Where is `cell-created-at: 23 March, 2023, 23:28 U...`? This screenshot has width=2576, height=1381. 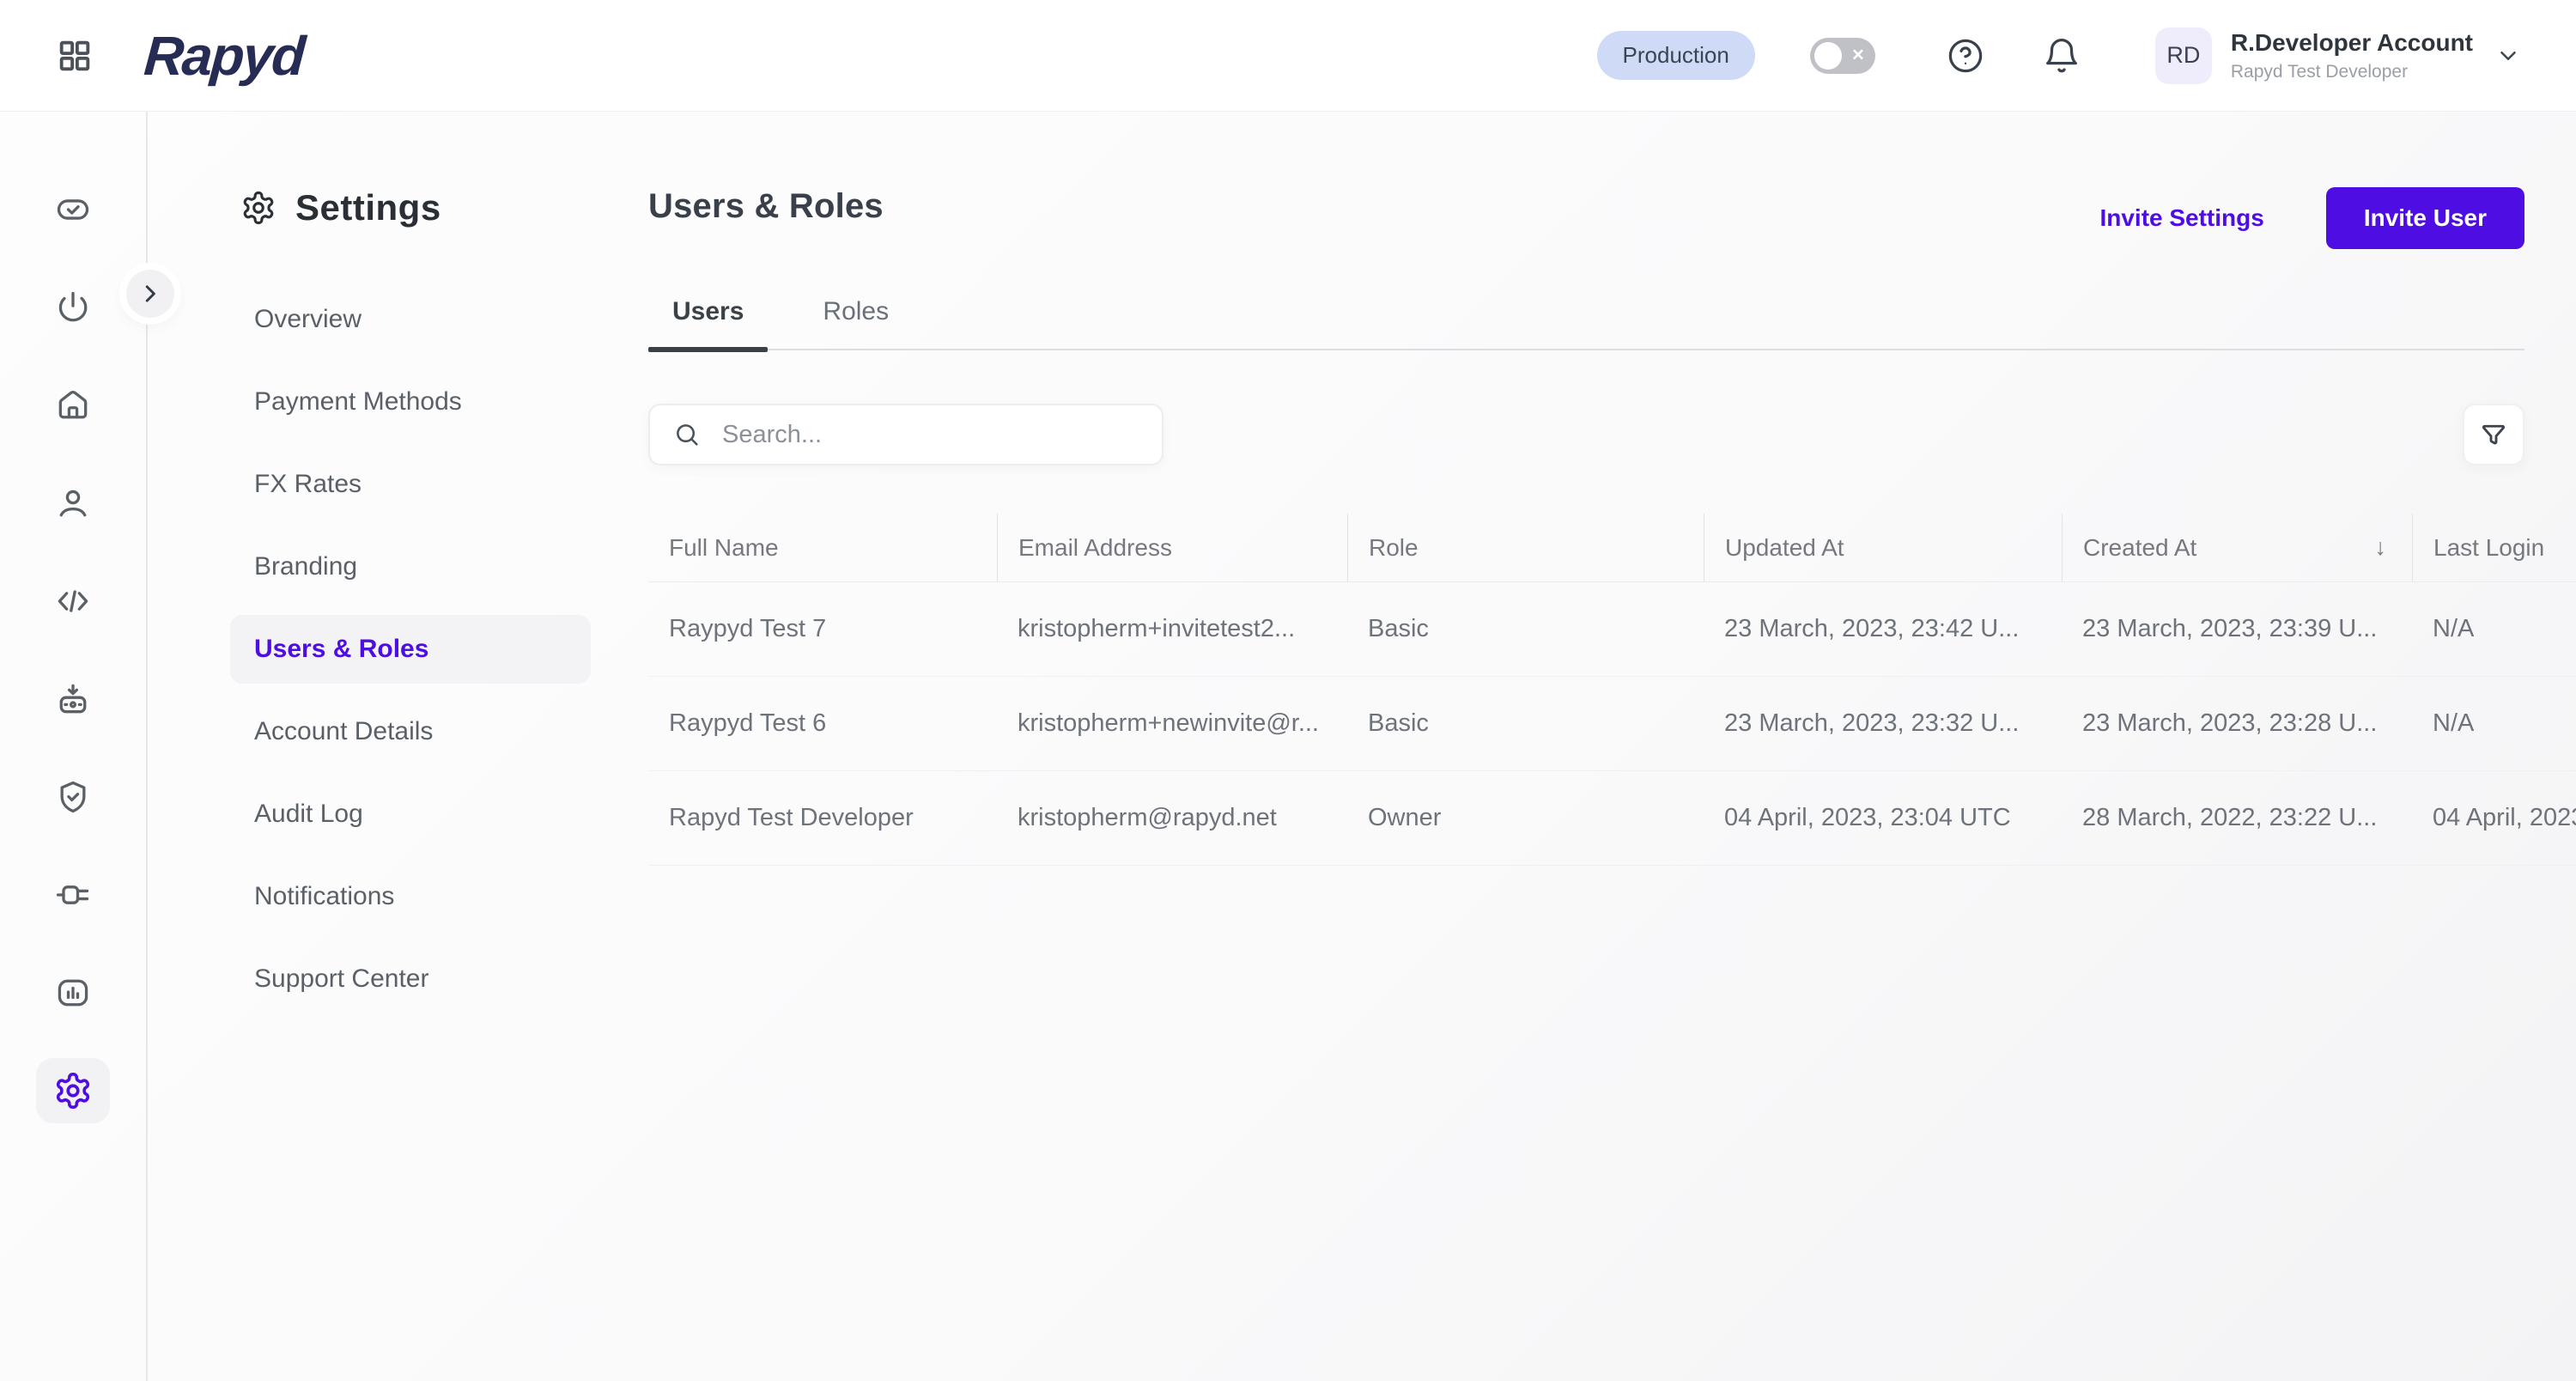 cell-created-at: 23 March, 2023, 23:28 U... is located at coordinates (2230, 723).